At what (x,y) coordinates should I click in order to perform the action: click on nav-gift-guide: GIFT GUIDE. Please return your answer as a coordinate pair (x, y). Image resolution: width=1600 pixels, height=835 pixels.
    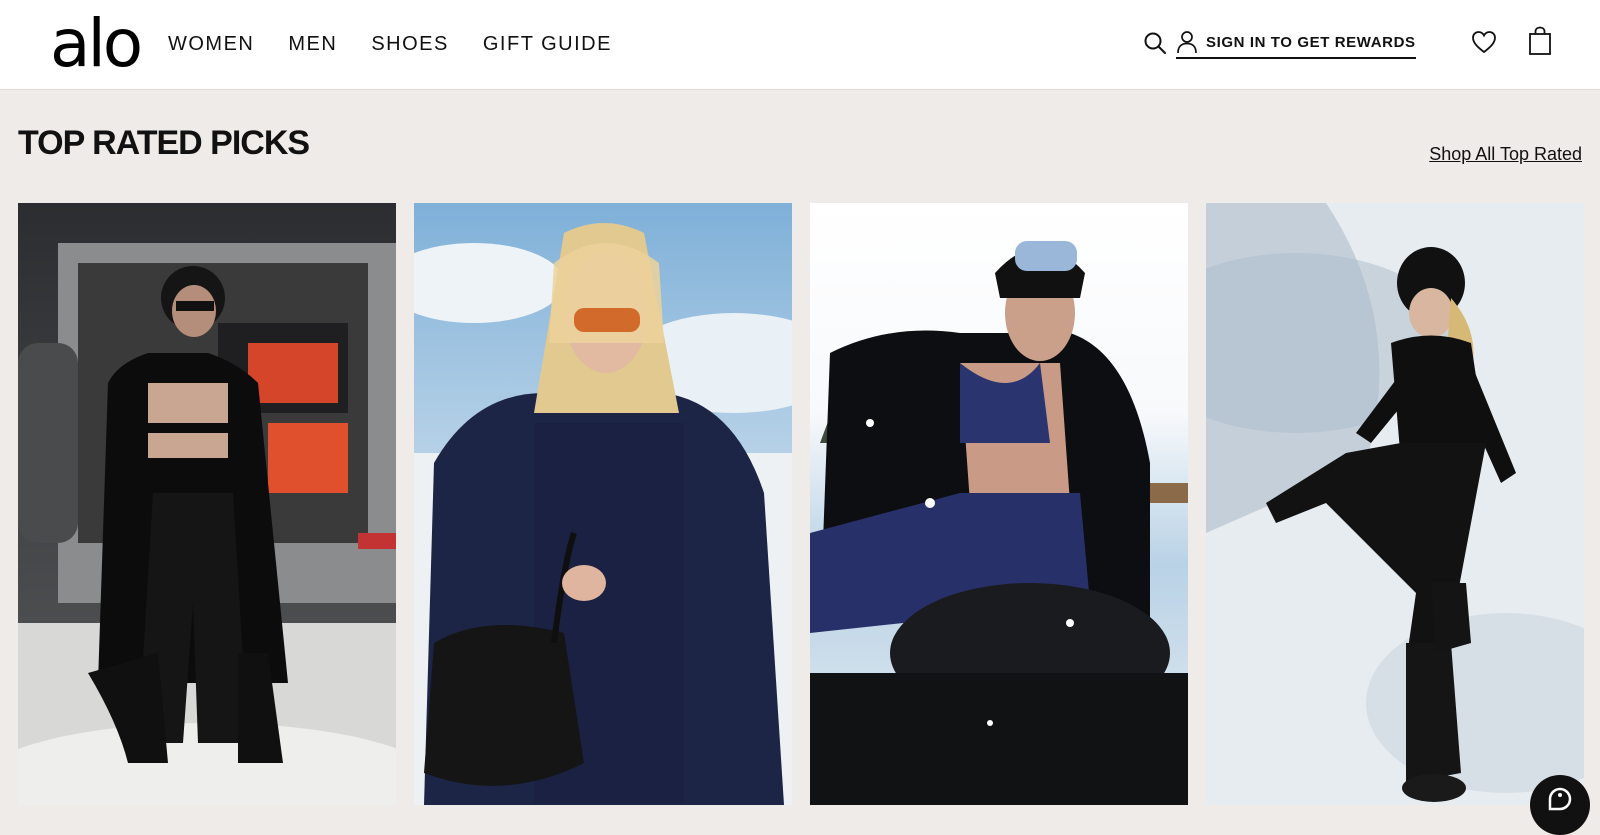
    Looking at the image, I should click on (547, 44).